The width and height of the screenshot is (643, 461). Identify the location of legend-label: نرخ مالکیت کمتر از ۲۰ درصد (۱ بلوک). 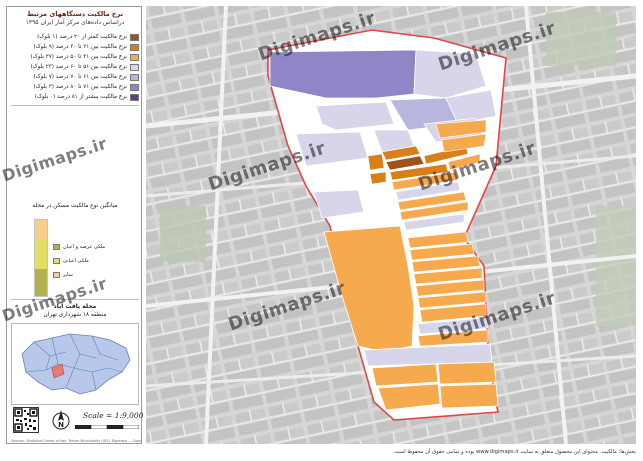
(82, 37).